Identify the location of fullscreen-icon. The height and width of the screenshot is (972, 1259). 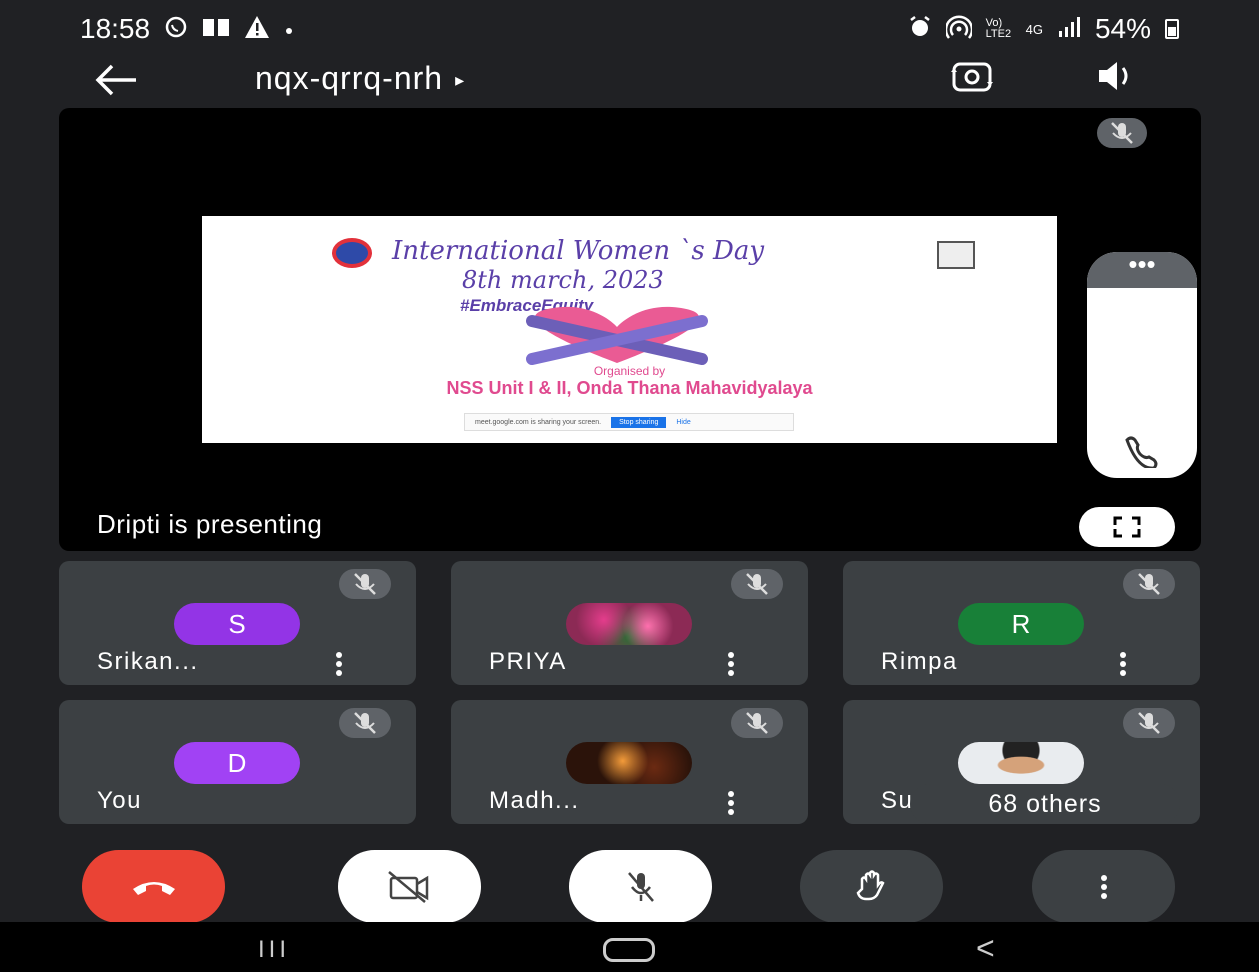
(1127, 527).